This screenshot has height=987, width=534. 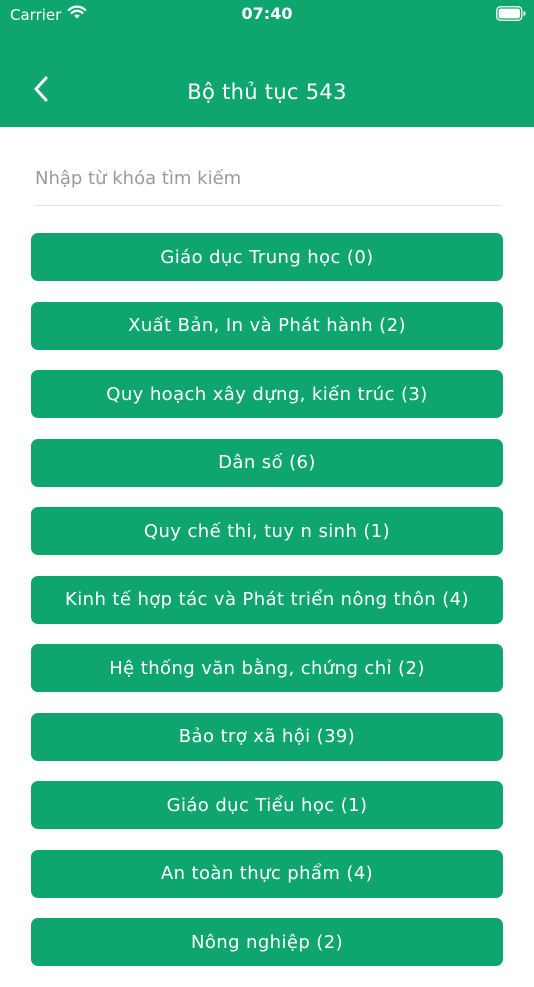 What do you see at coordinates (267, 668) in the screenshot?
I see `category-button: Hệ thống văn bằng, chứng chỉ (2)` at bounding box center [267, 668].